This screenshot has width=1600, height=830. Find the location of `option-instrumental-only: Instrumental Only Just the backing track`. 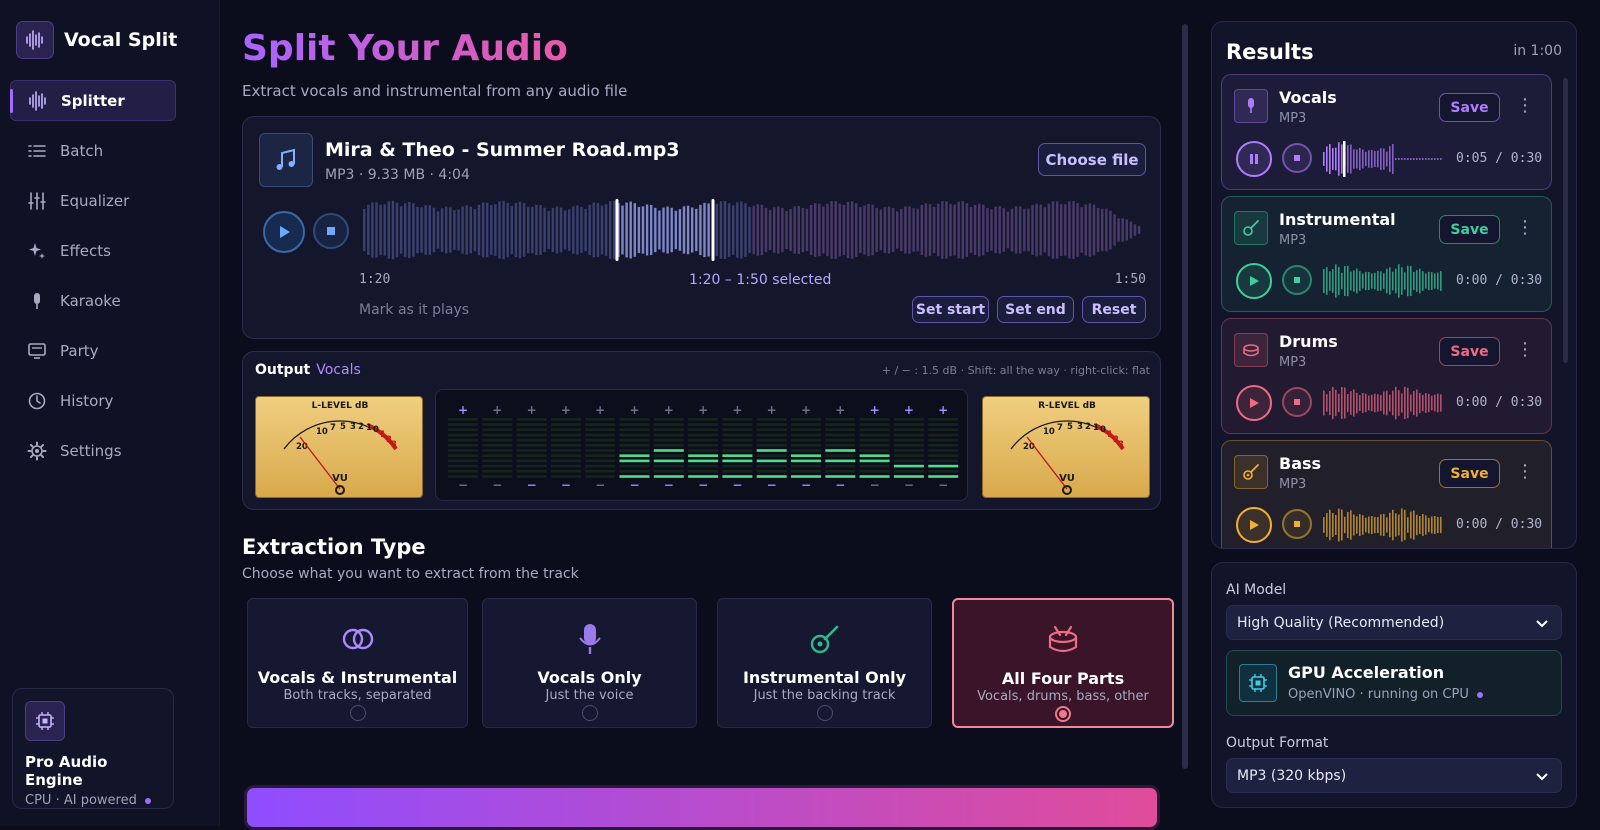

option-instrumental-only: Instrumental Only Just the backing track is located at coordinates (824, 663).